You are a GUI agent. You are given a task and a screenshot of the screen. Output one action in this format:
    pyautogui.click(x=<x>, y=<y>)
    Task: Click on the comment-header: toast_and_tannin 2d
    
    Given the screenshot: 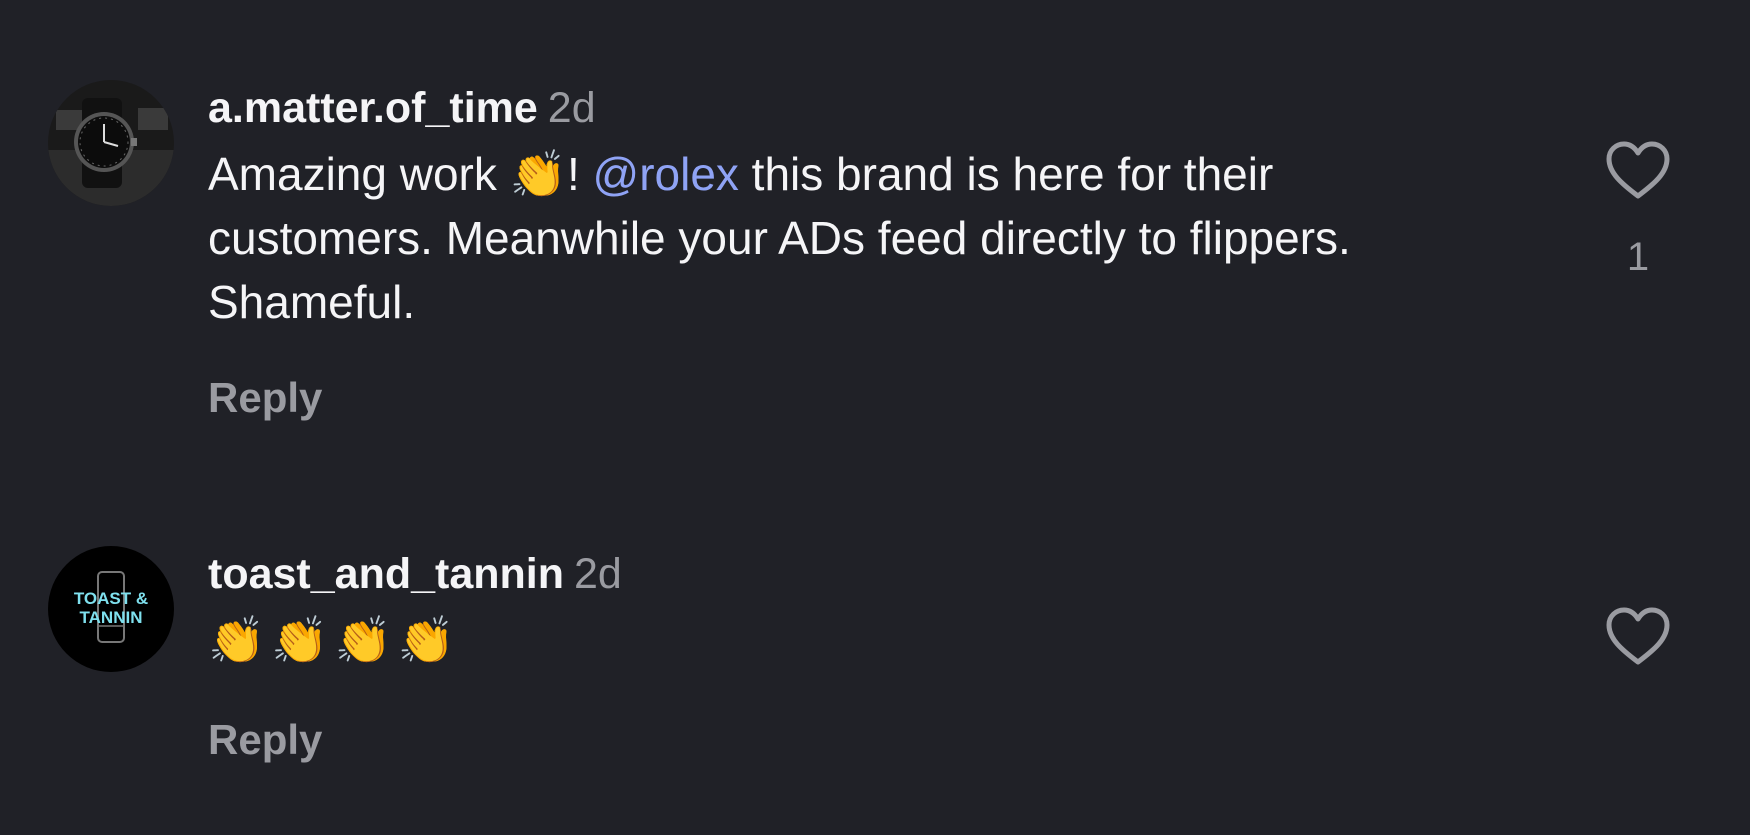 What is the action you would take?
    pyautogui.click(x=868, y=574)
    